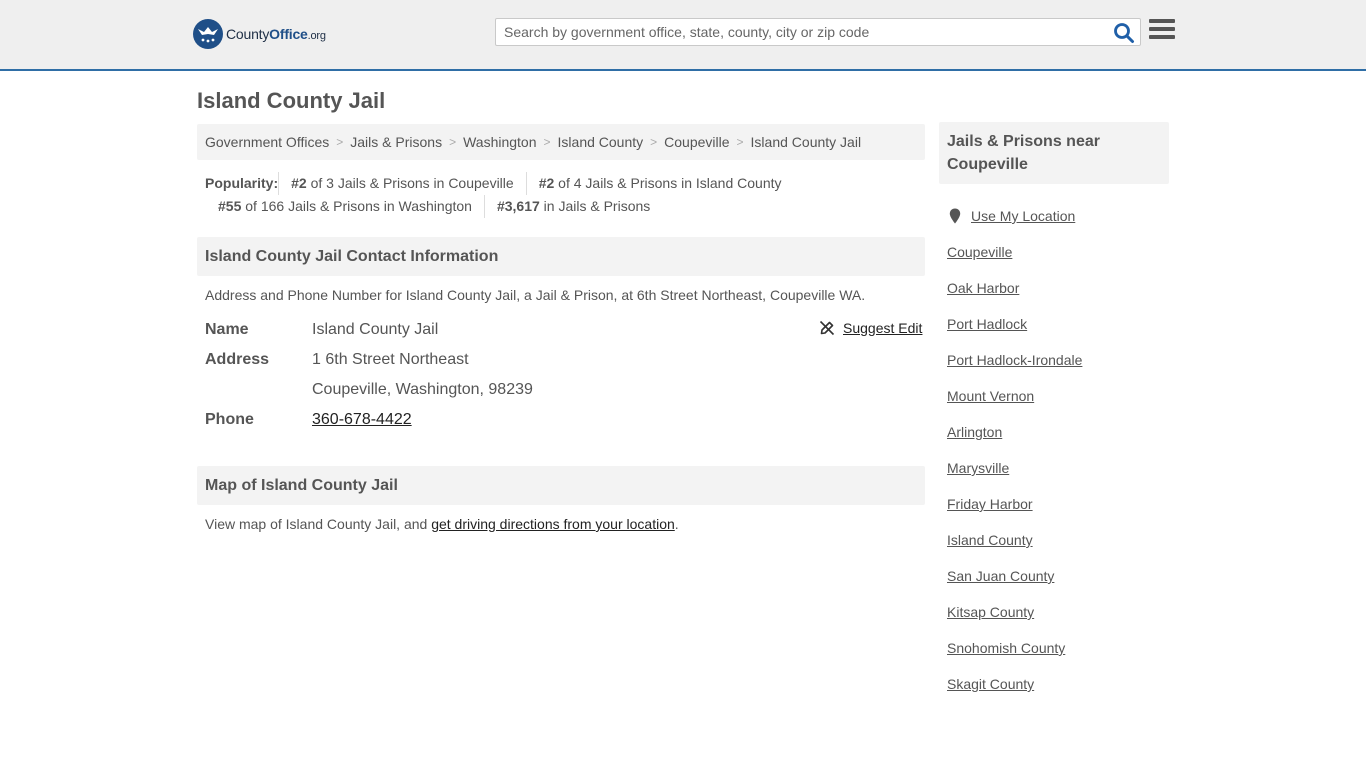  Describe the element at coordinates (572, 206) in the screenshot. I see `popularity-rank-national: #3,617 in Jails & Prisons` at that location.